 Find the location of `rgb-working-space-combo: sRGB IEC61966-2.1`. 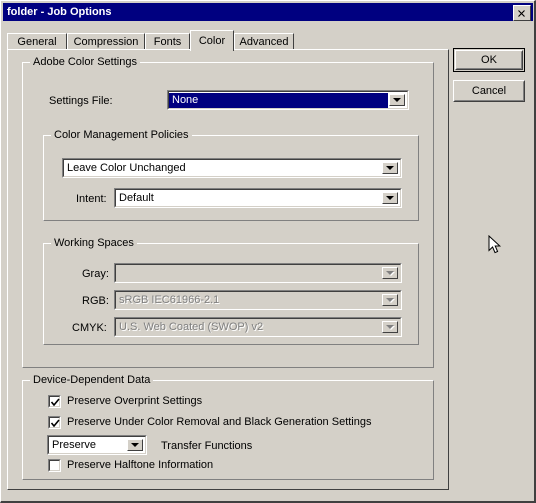

rgb-working-space-combo: sRGB IEC61966-2.1 is located at coordinates (258, 300).